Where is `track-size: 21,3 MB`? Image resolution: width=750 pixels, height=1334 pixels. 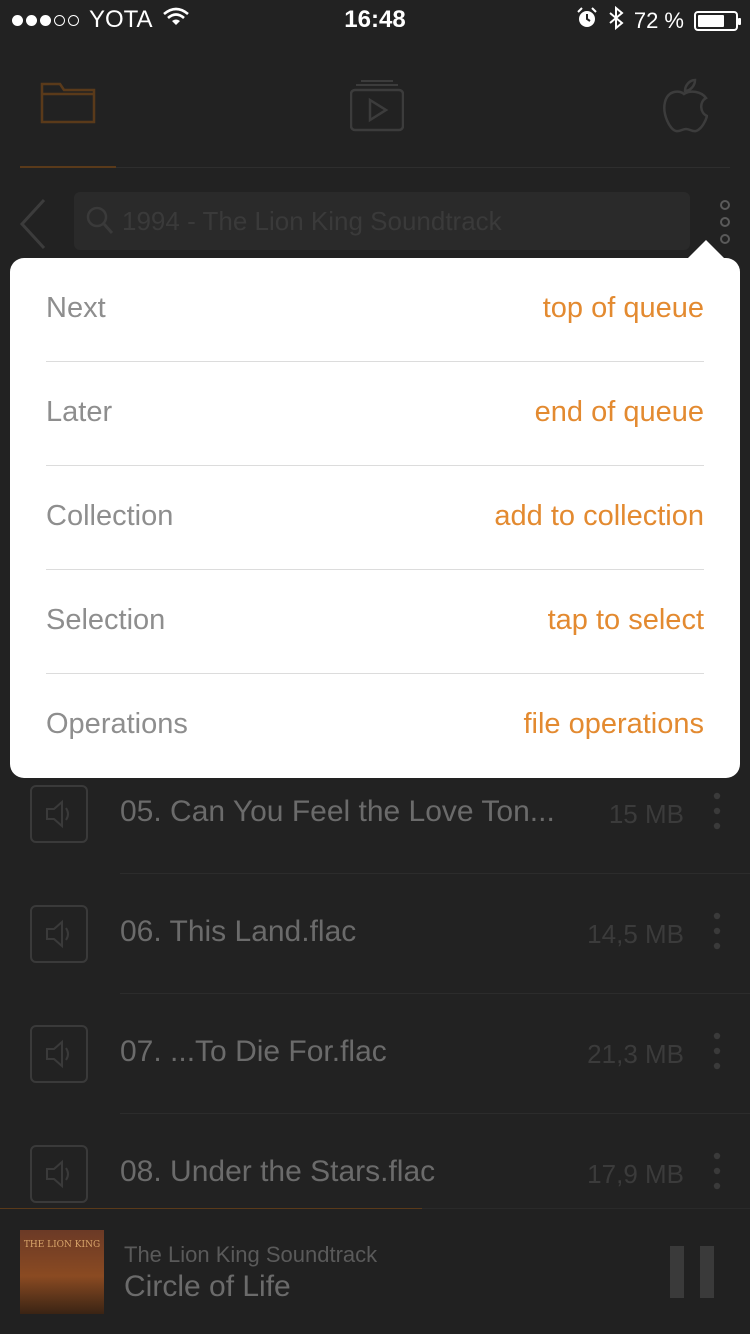
track-size: 21,3 MB is located at coordinates (635, 1054).